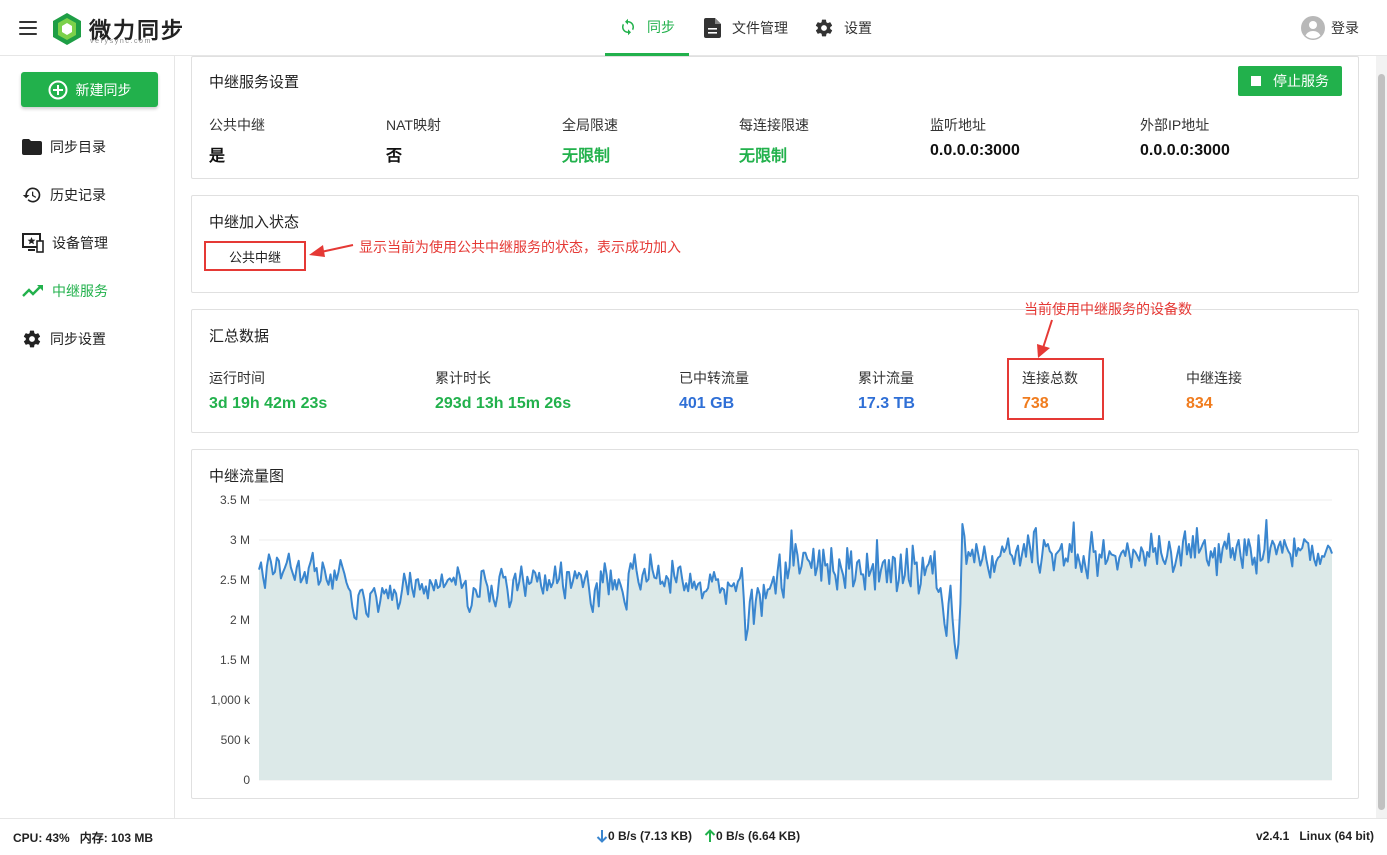 The width and height of the screenshot is (1387, 855). What do you see at coordinates (958, 125) in the screenshot?
I see `stat-label-listen-addr: 监听地址` at bounding box center [958, 125].